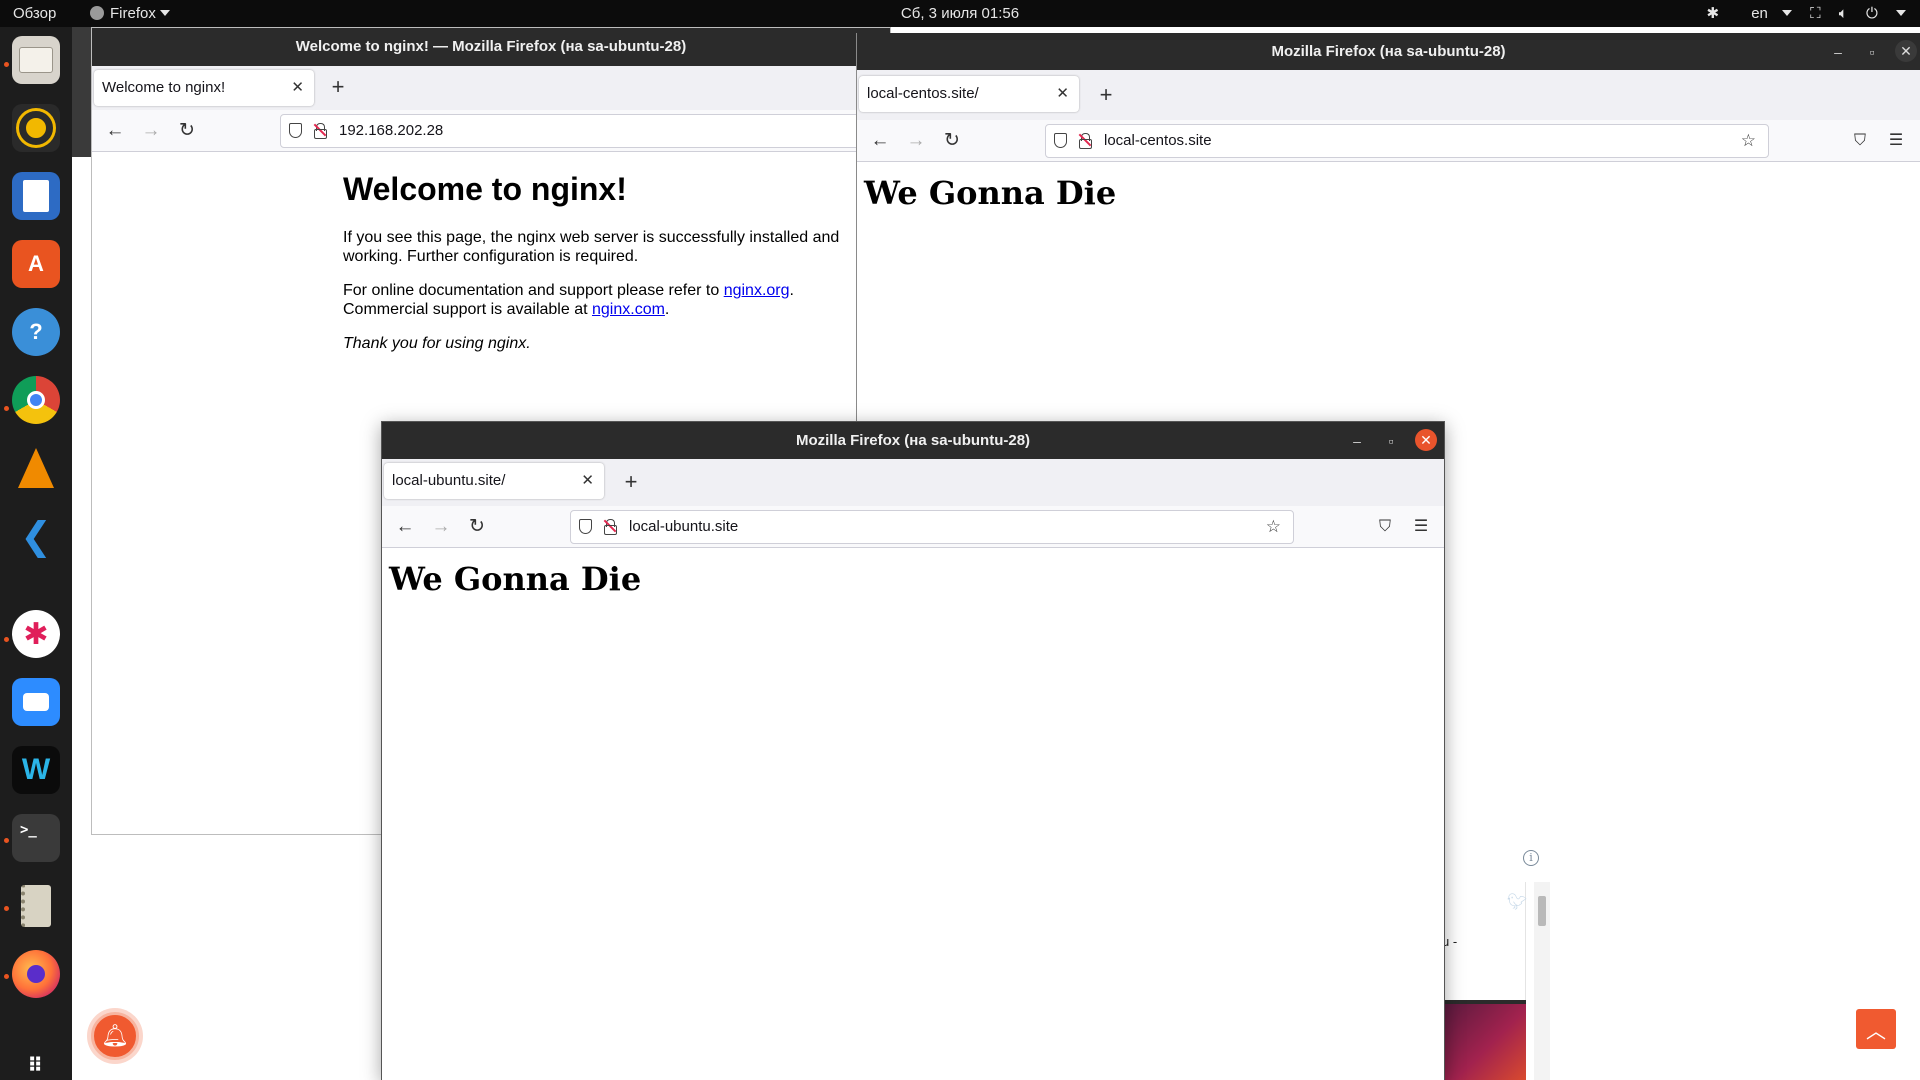  Describe the element at coordinates (36, 332) in the screenshot. I see `help-icon: ?` at that location.